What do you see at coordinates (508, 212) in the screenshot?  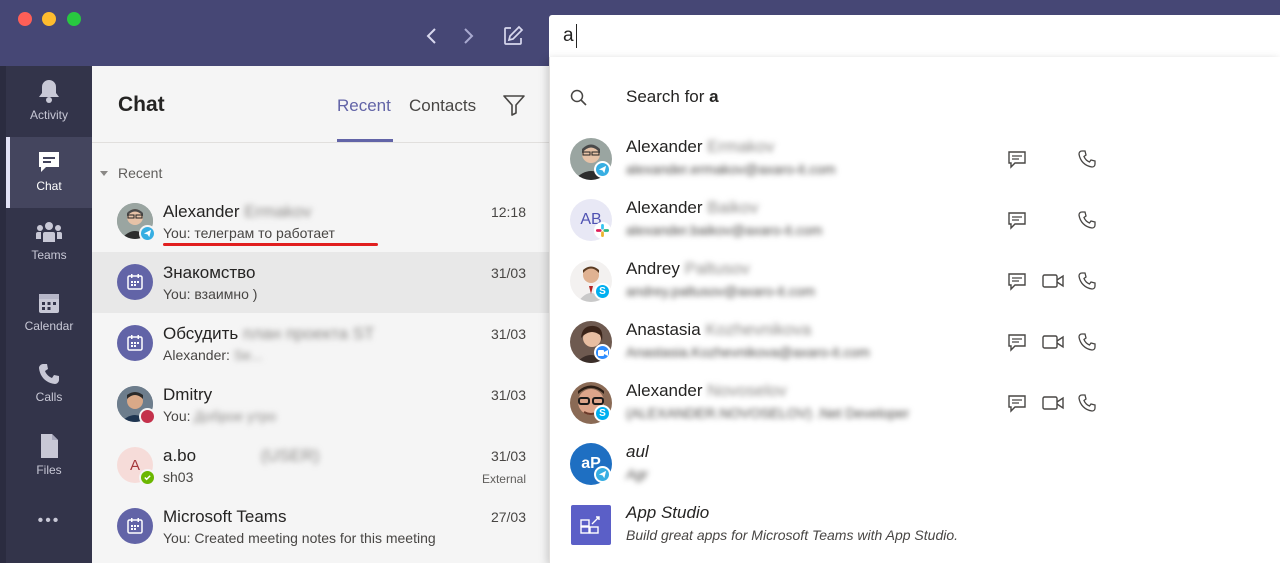 I see `chat-timestamp: 12:18` at bounding box center [508, 212].